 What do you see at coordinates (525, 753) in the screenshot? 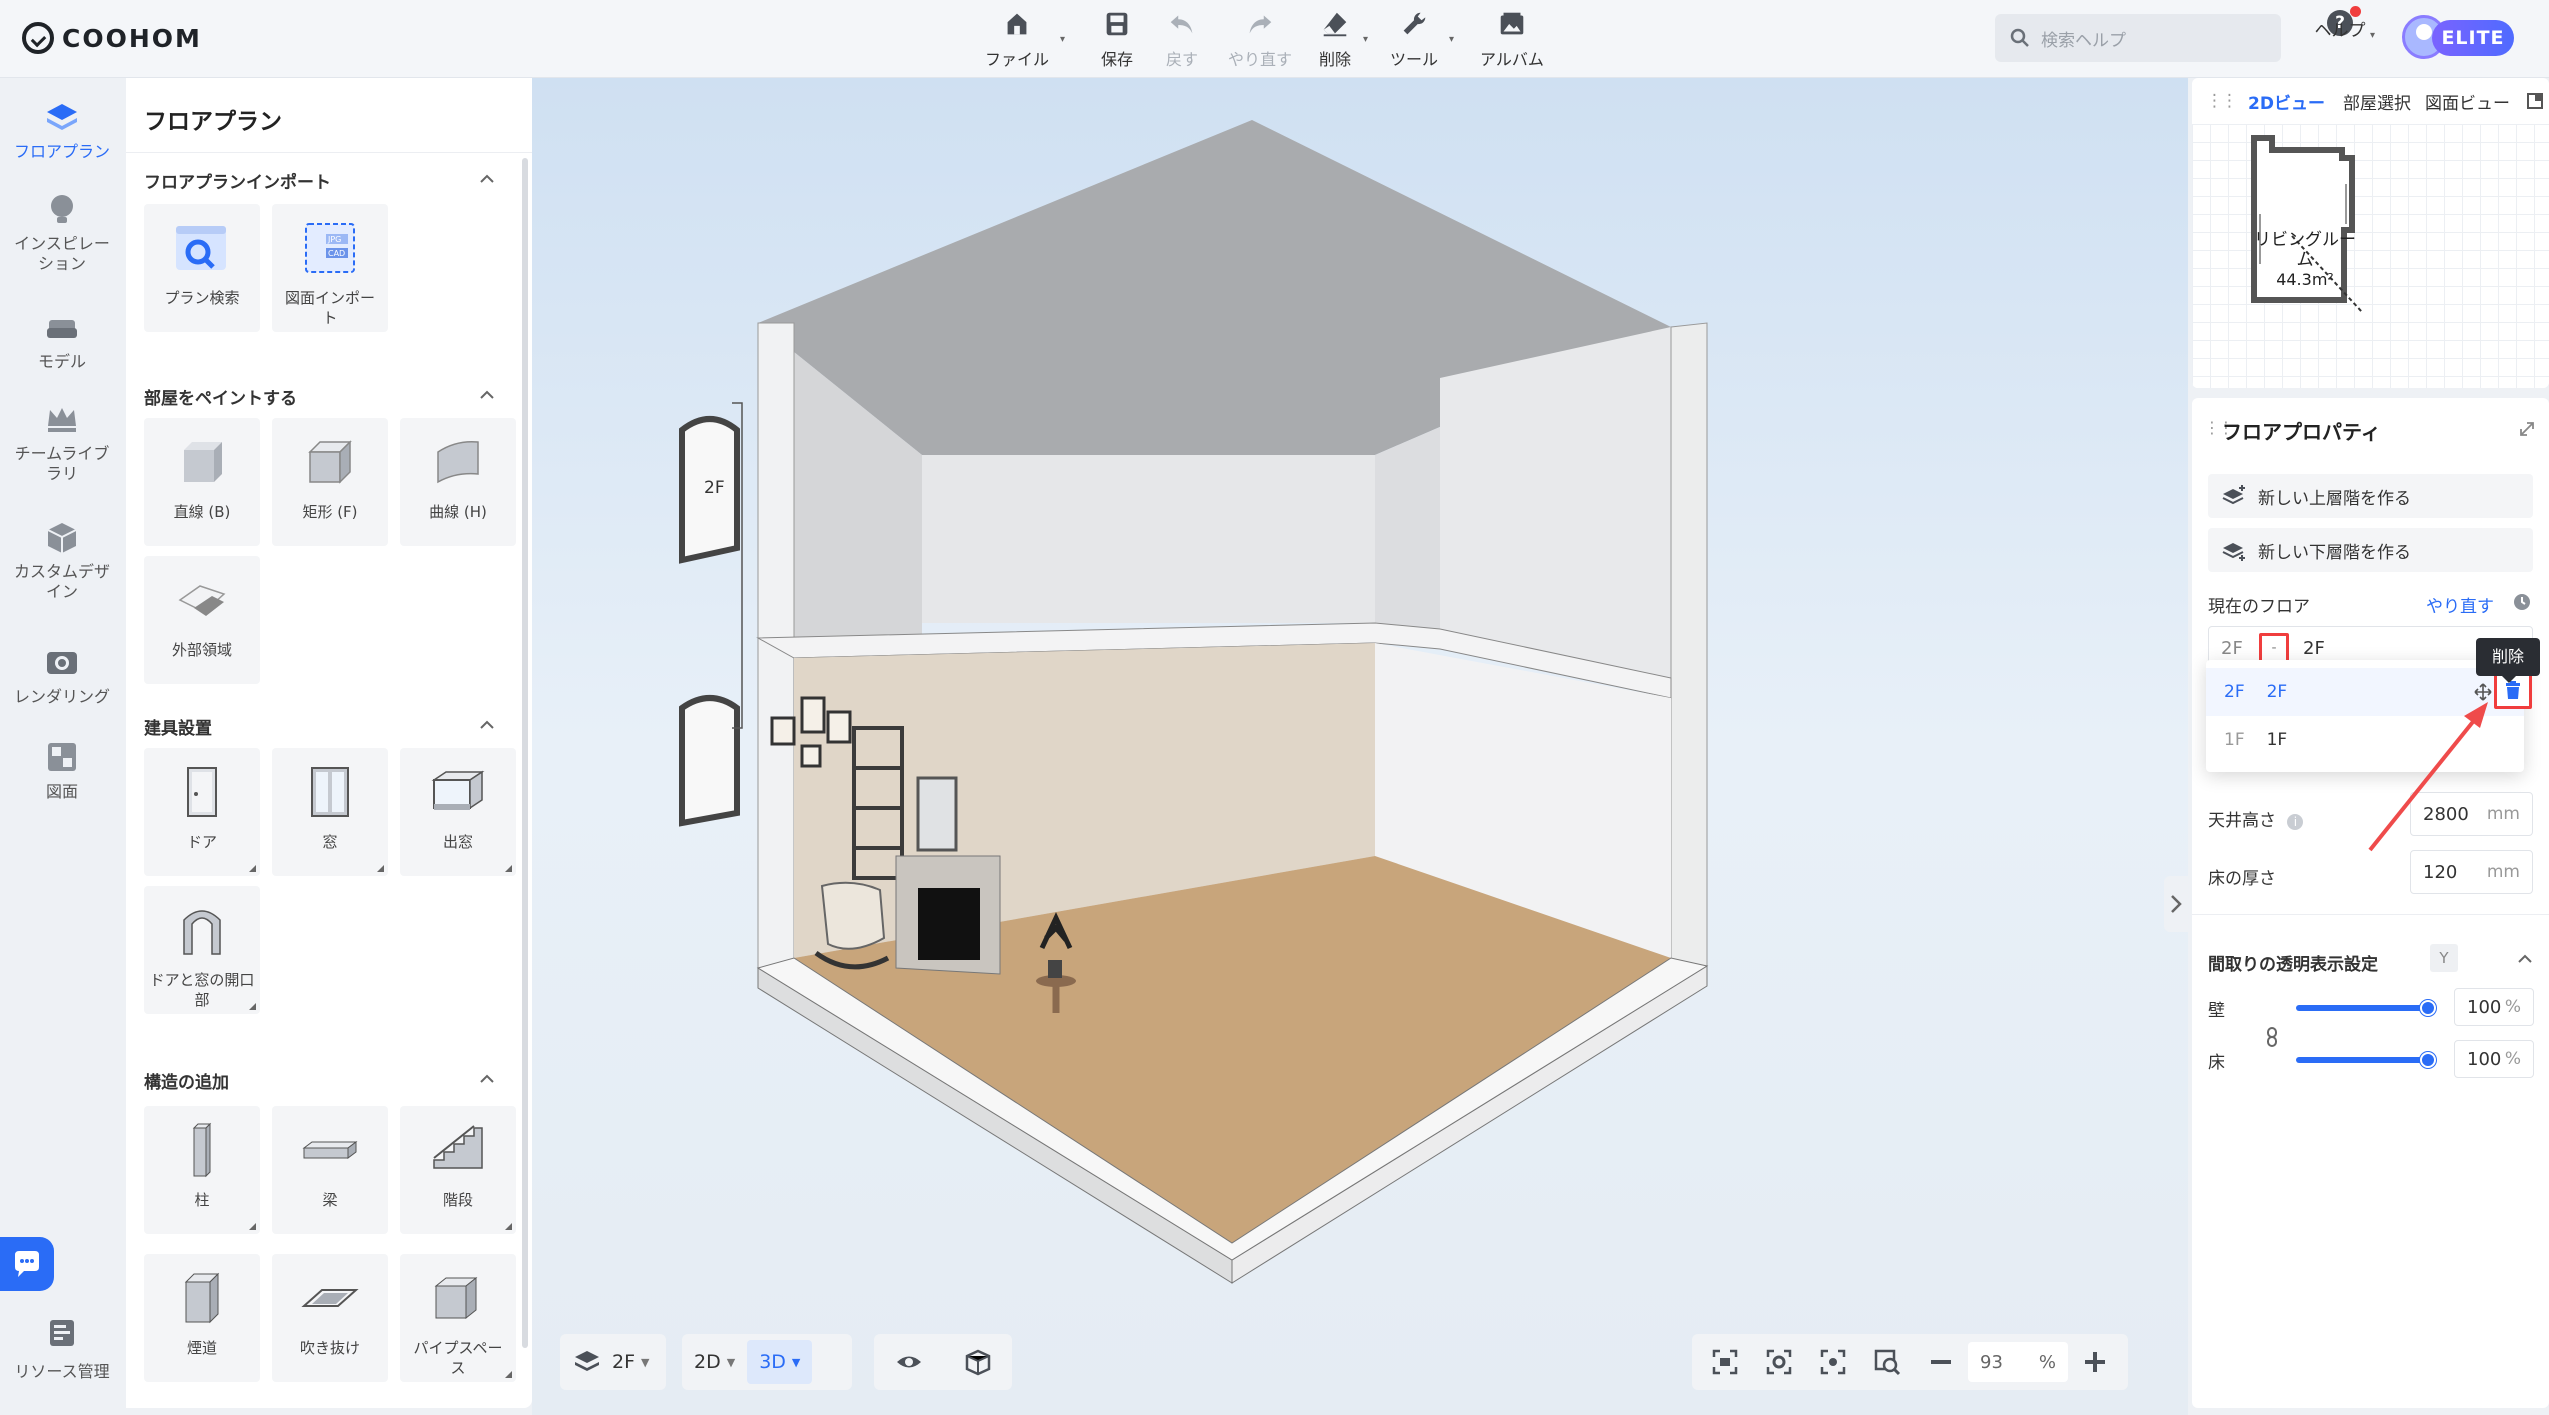
I see `panel-scrollbar` at bounding box center [525, 753].